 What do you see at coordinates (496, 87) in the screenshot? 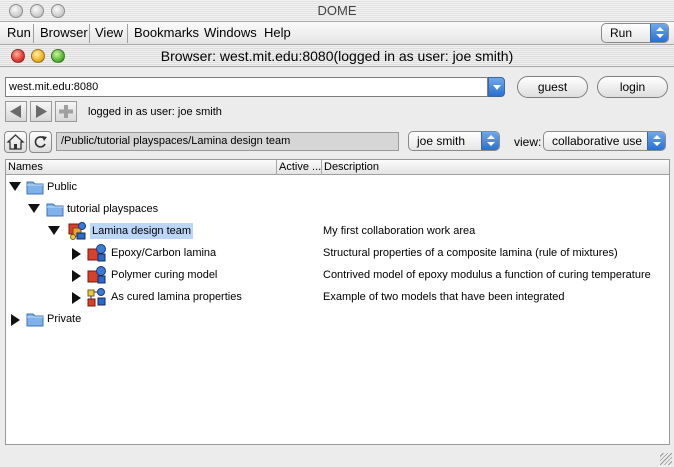
I see `server-dropdown-button` at bounding box center [496, 87].